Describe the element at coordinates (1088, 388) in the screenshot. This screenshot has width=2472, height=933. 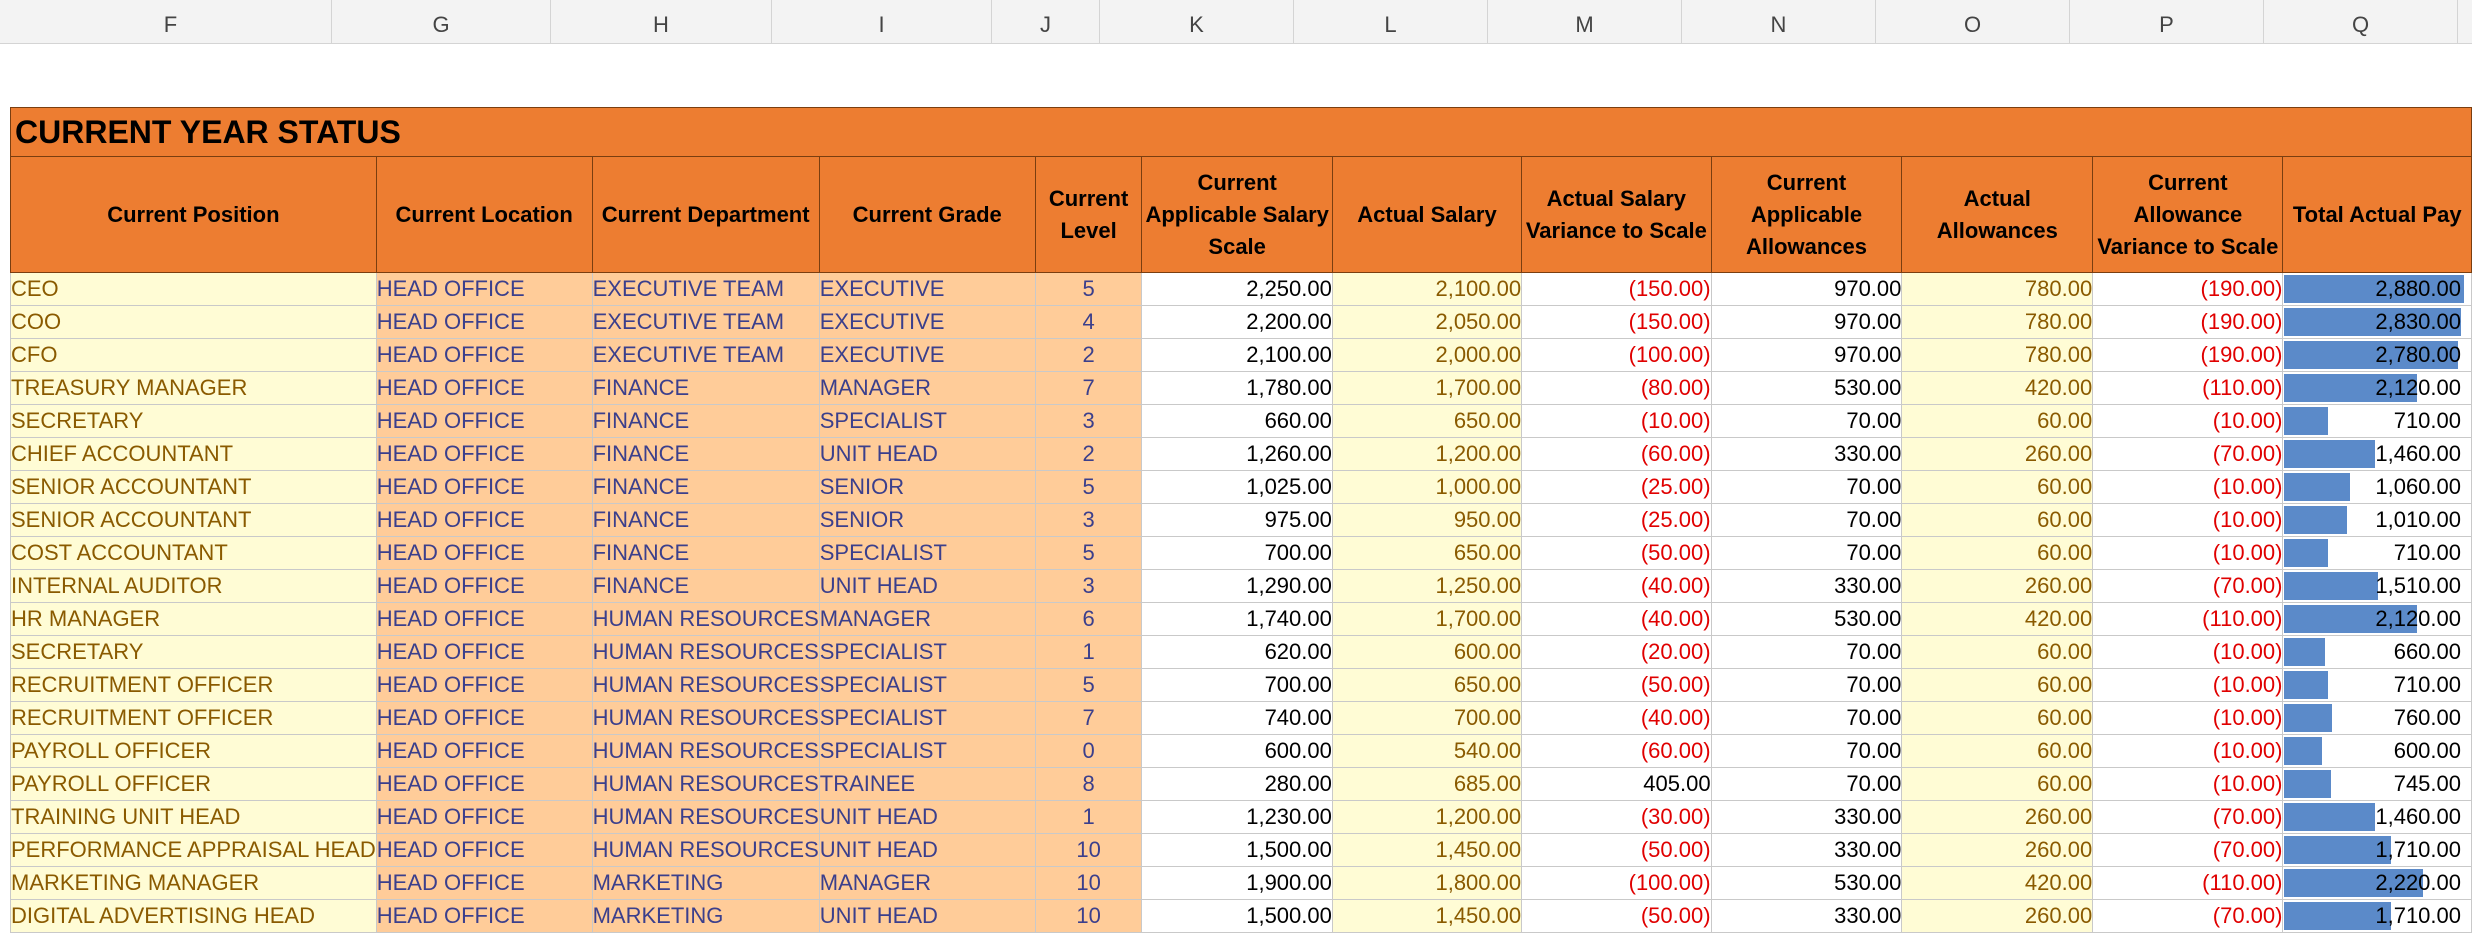
I see `level-cell: 7` at that location.